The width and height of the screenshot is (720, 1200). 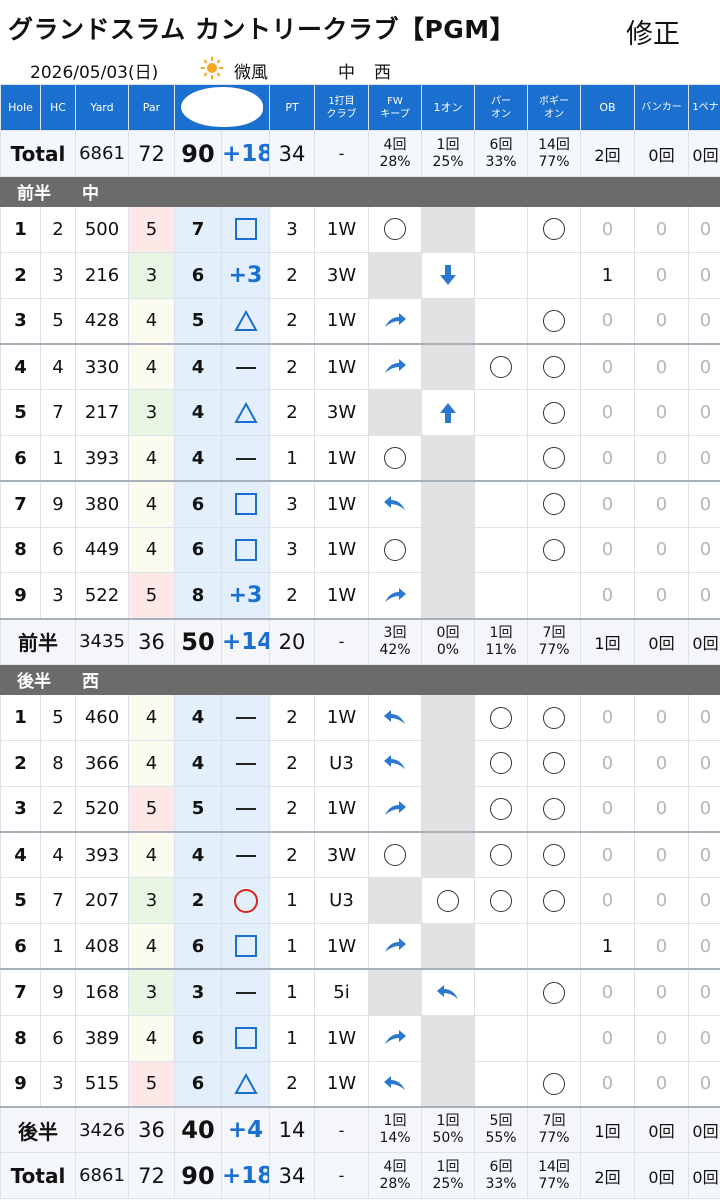 What do you see at coordinates (360, 809) in the screenshot?
I see `hole-row: 3 2 520 5 5 2 1W 0 0 0` at bounding box center [360, 809].